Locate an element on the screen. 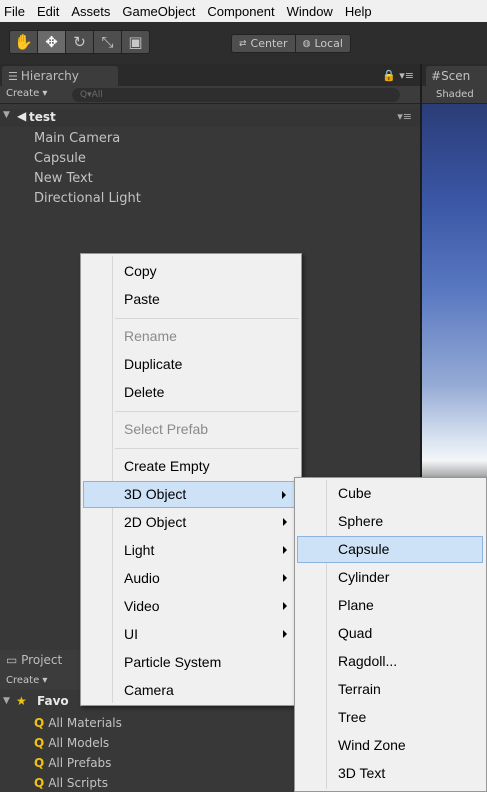 The height and width of the screenshot is (792, 487). hand-icon: ✋ is located at coordinates (23, 42).